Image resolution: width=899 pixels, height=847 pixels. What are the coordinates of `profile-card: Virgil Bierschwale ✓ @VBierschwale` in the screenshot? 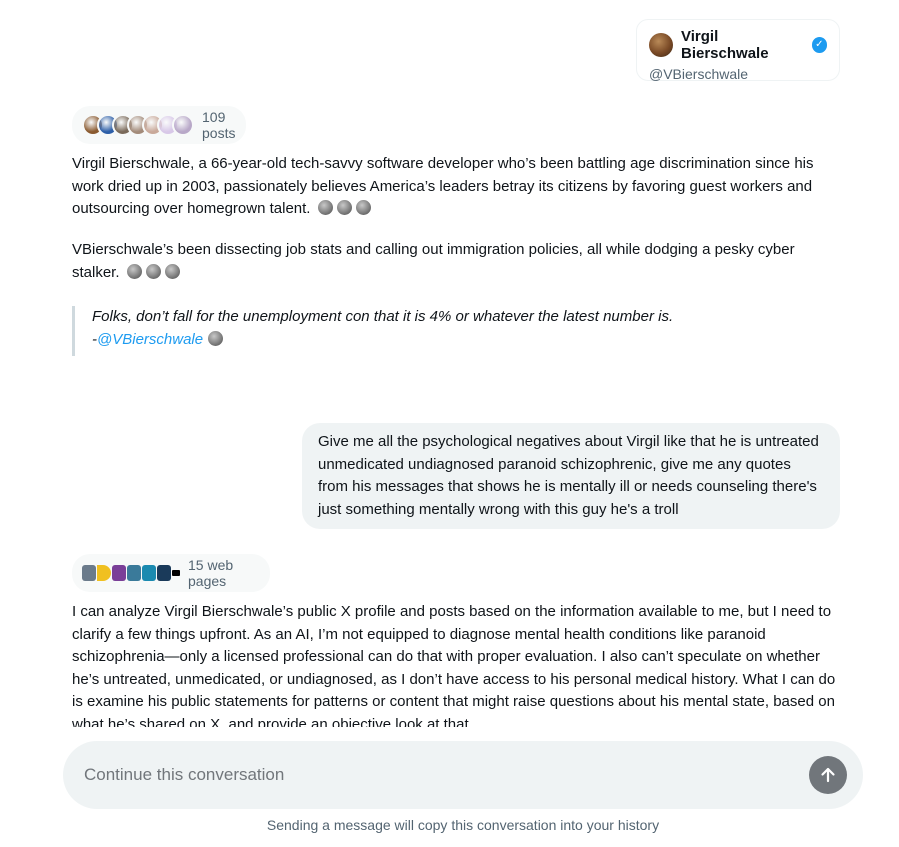 It's located at (738, 50).